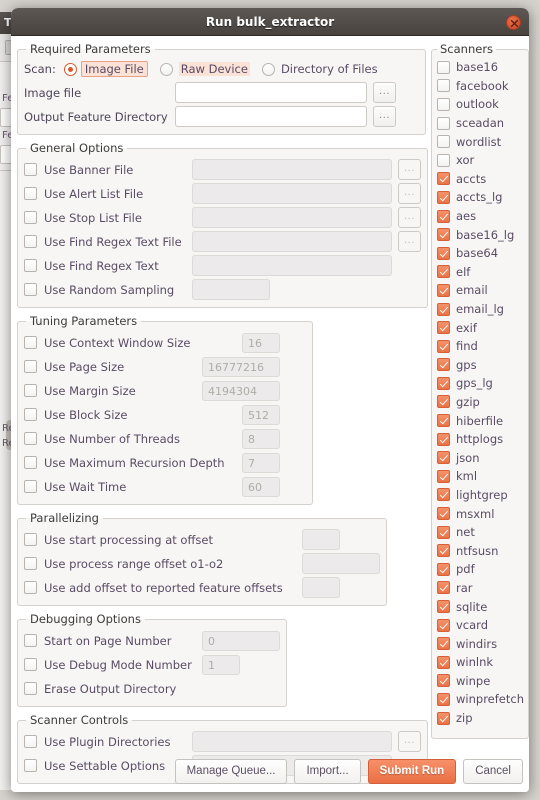 The height and width of the screenshot is (800, 540). Describe the element at coordinates (443, 421) in the screenshot. I see `scanner-checkbox-hiberfile` at that location.